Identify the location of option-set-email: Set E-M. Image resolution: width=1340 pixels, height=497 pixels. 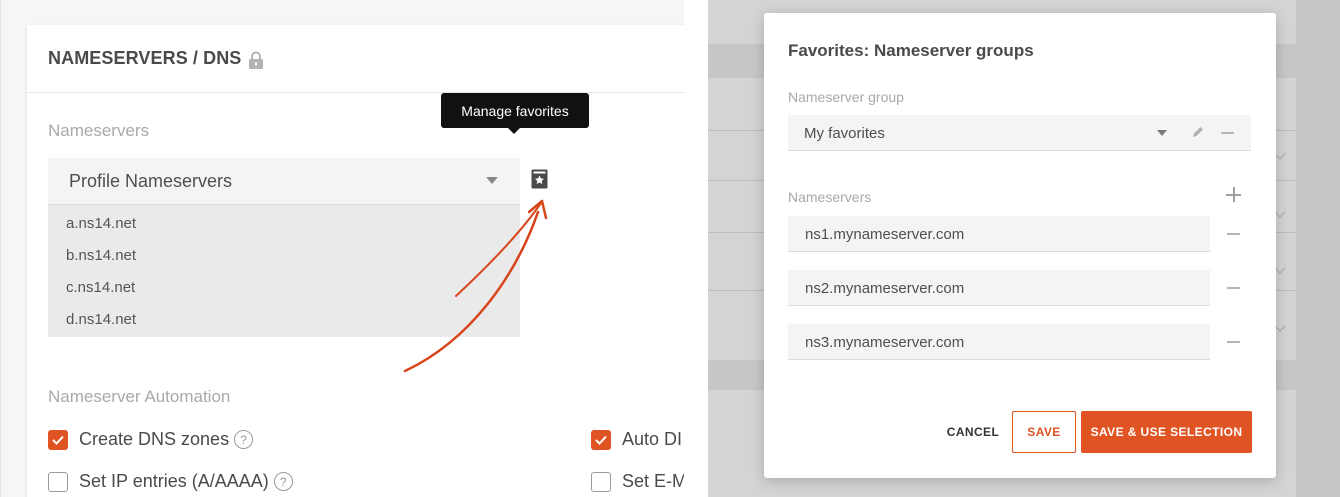
(637, 481).